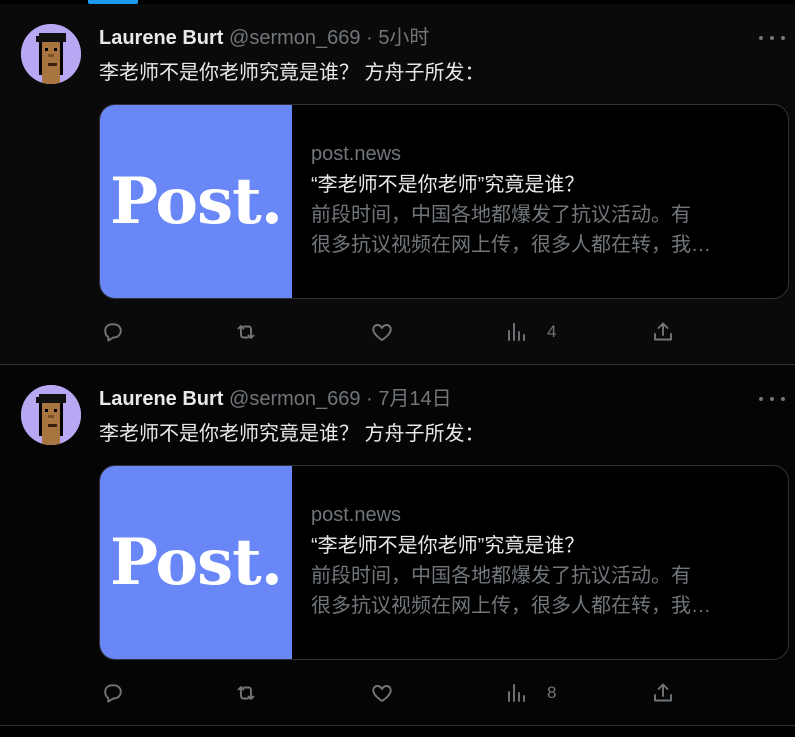 Image resolution: width=795 pixels, height=737 pixels. I want to click on tweet-actions: 4, so click(397, 332).